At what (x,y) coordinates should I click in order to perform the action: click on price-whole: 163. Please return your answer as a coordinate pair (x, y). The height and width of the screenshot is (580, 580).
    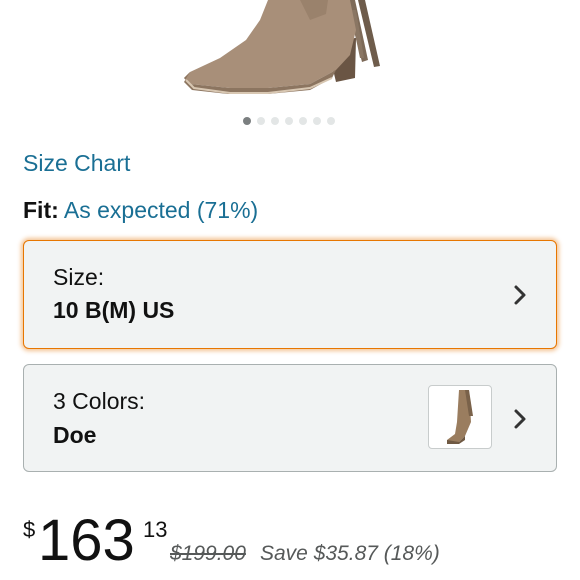
    Looking at the image, I should click on (86, 540).